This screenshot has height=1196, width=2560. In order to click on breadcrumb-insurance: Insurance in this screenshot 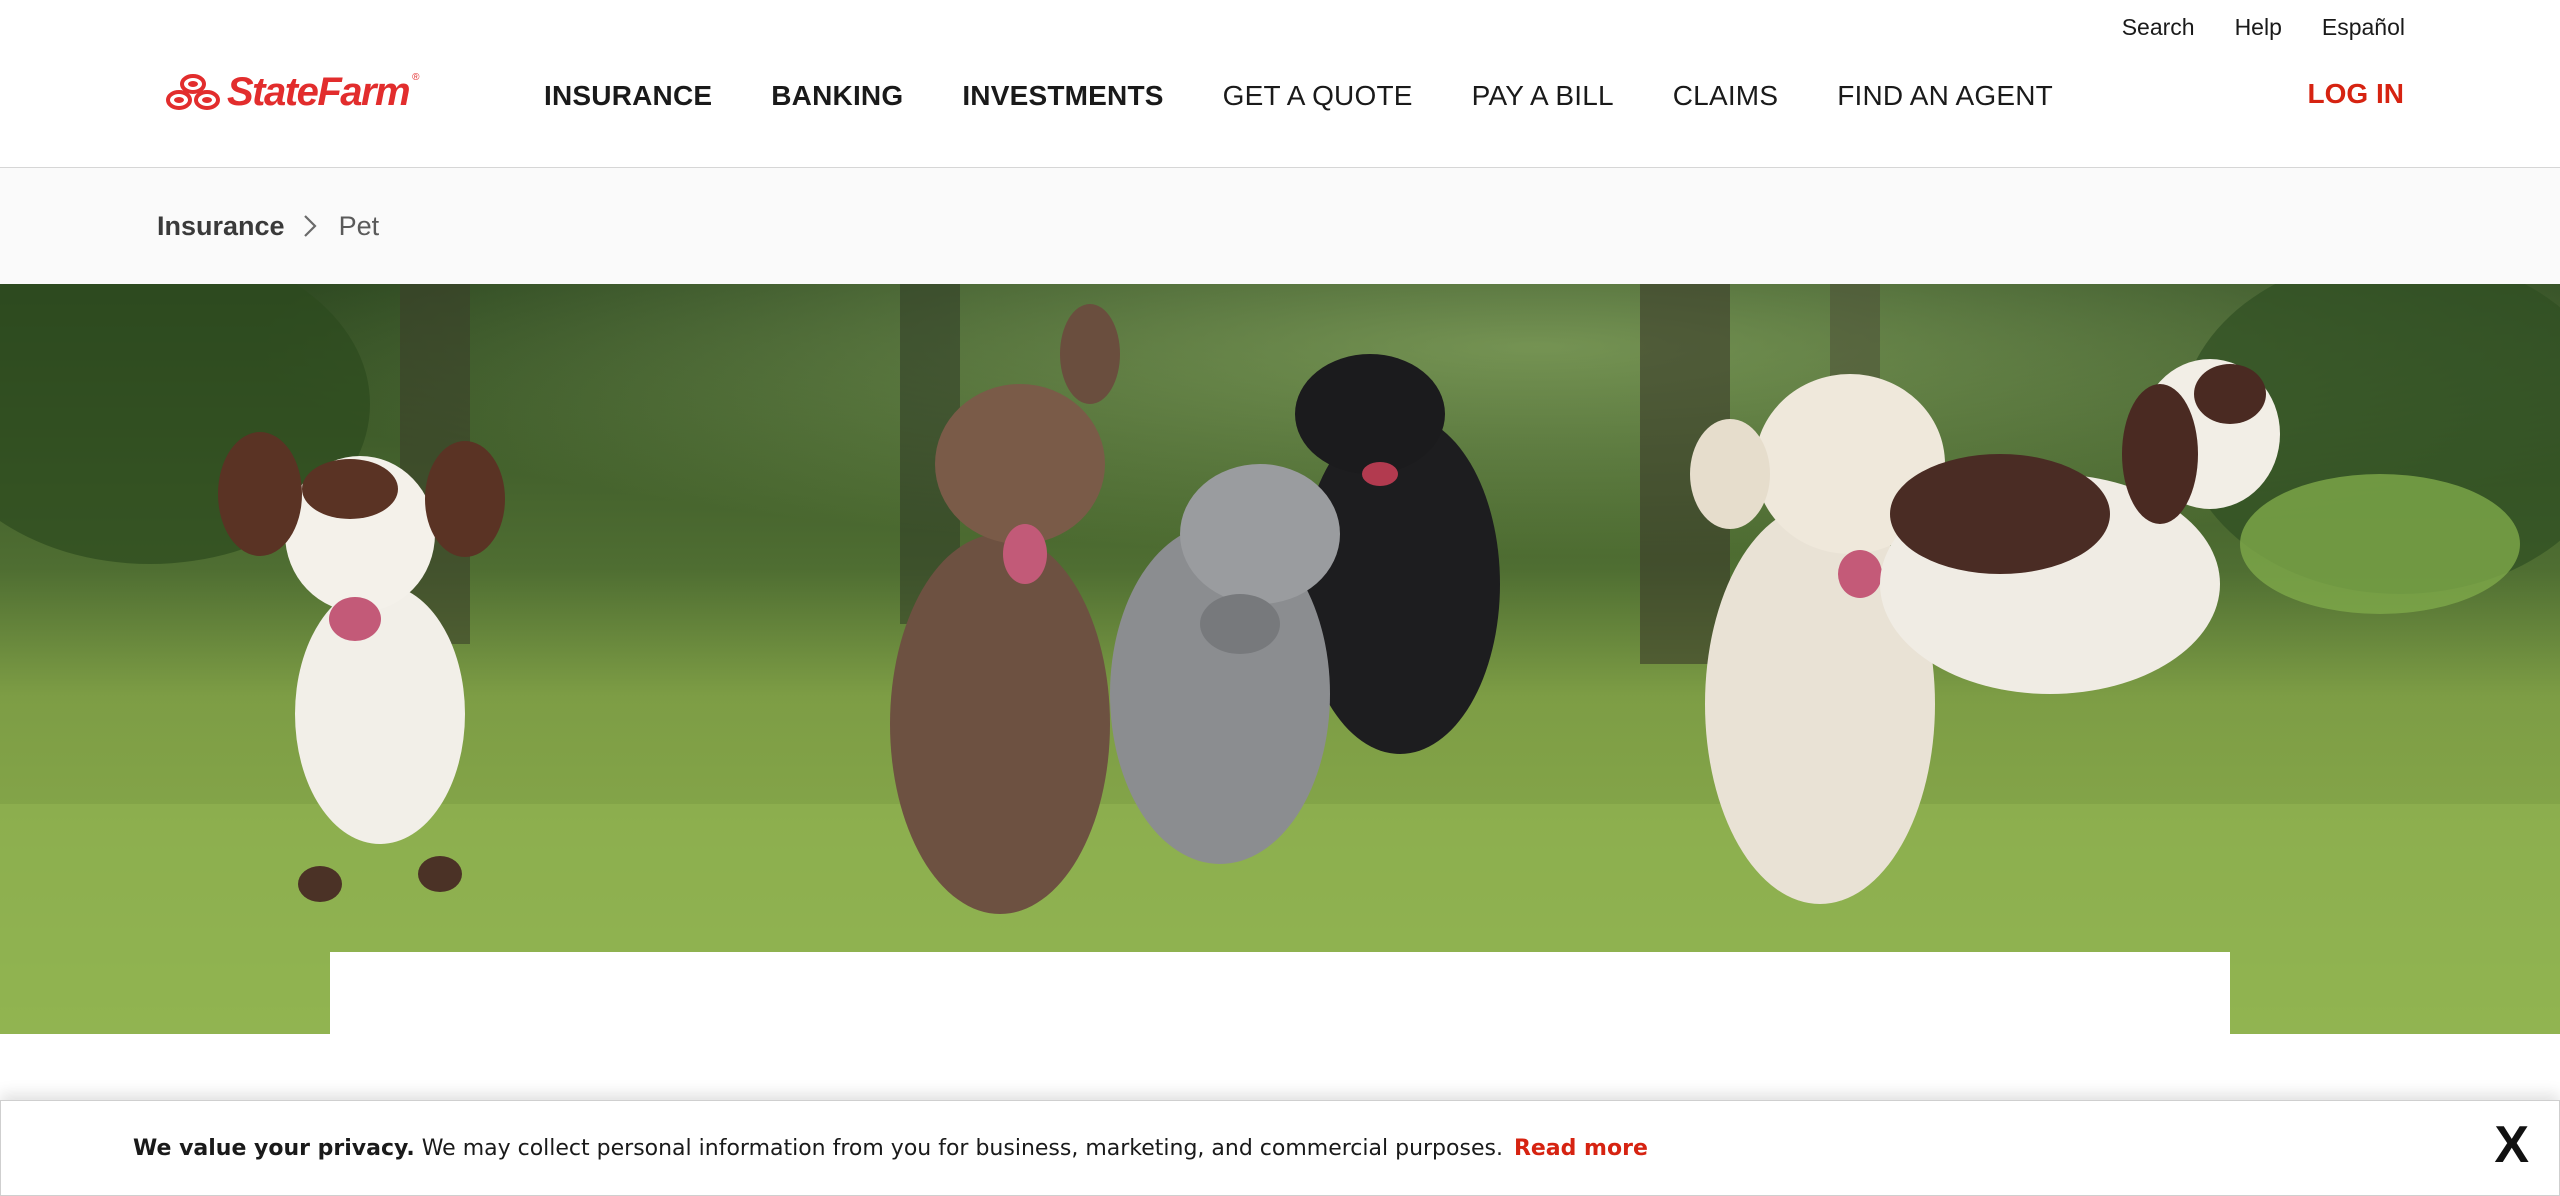, I will do `click(221, 226)`.